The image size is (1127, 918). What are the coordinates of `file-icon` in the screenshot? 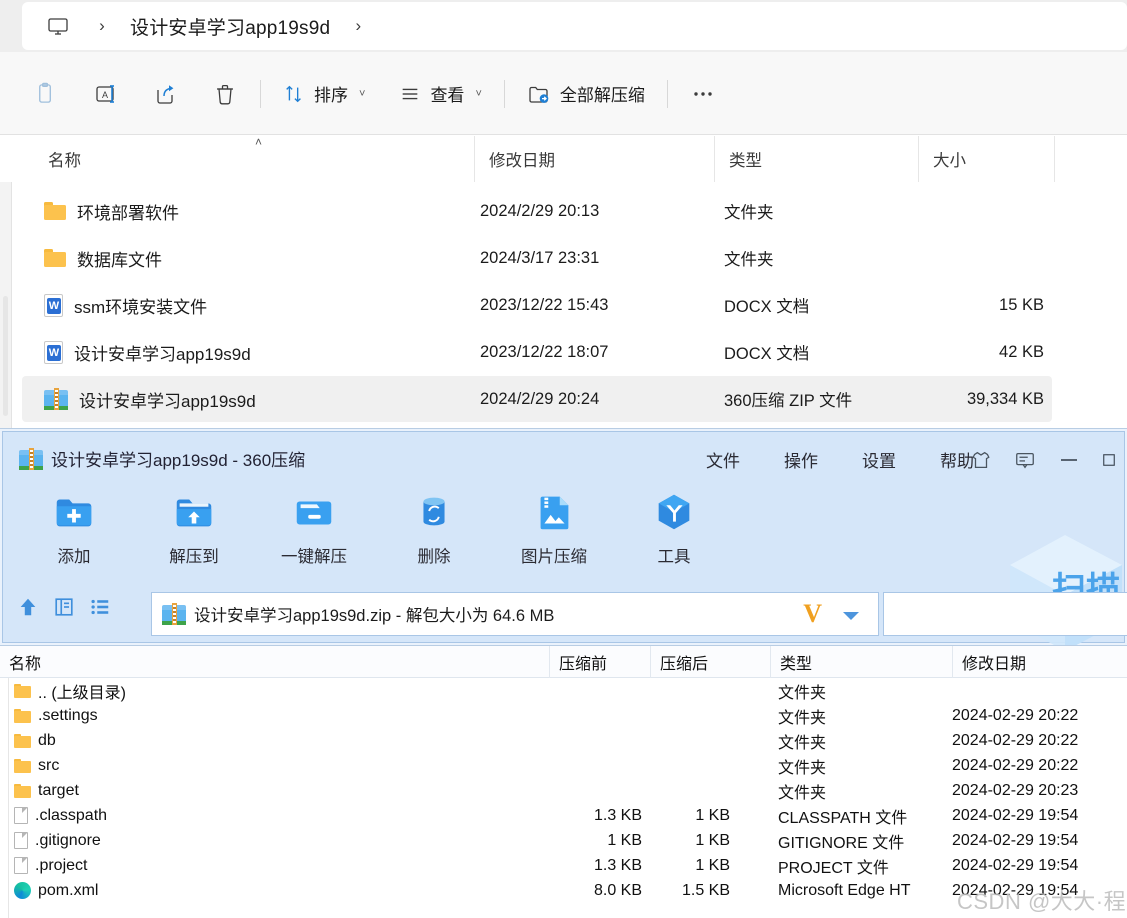 It's located at (21, 815).